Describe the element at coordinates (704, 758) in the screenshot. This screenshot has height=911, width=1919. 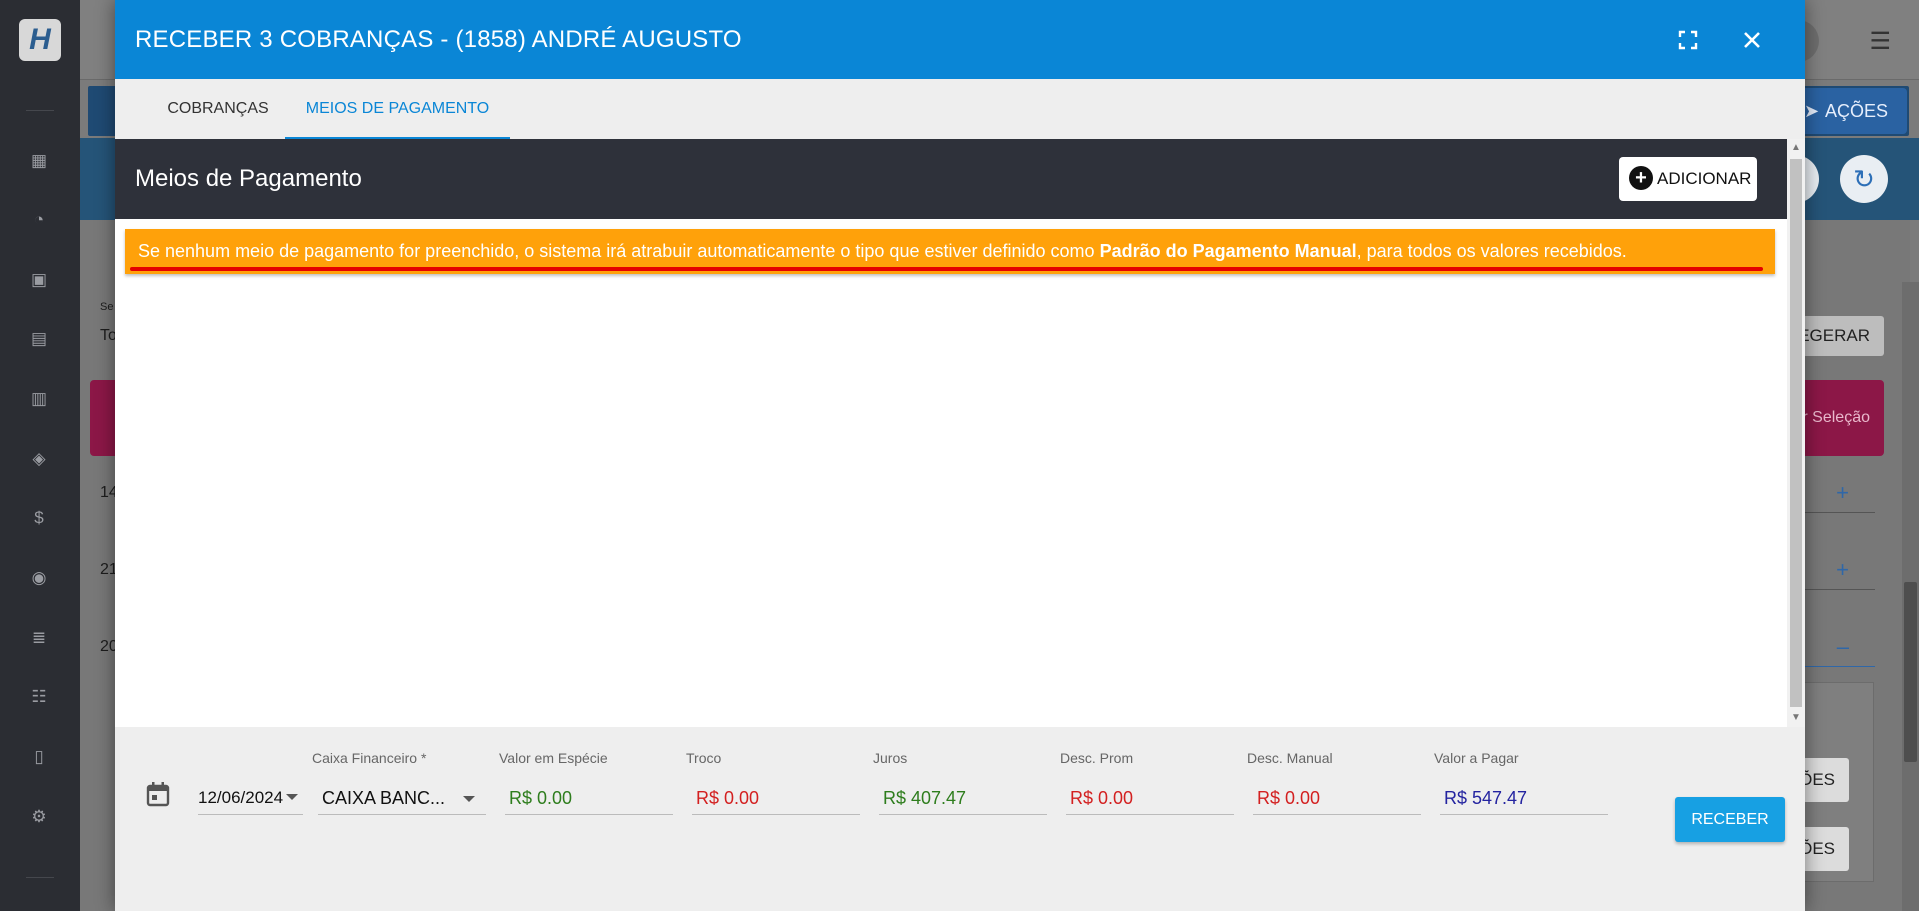
I see `troco-label: Troco` at that location.